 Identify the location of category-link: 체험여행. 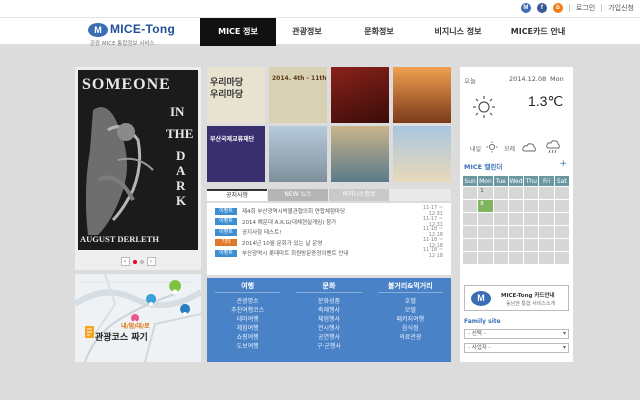
(247, 328).